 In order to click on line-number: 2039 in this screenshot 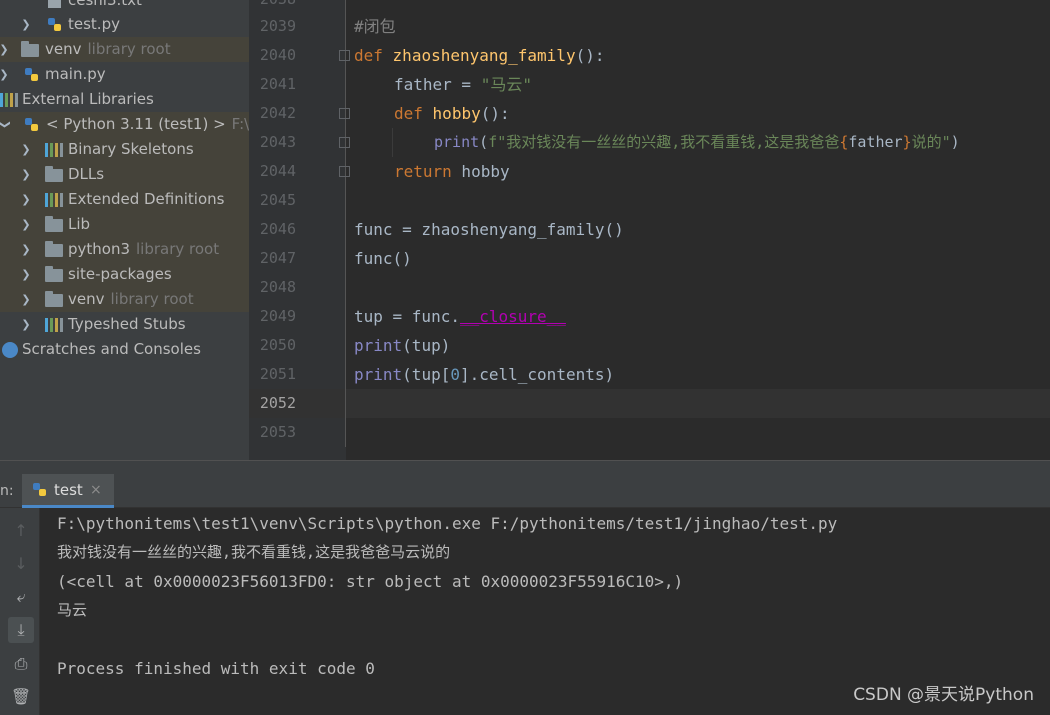, I will do `click(277, 26)`.